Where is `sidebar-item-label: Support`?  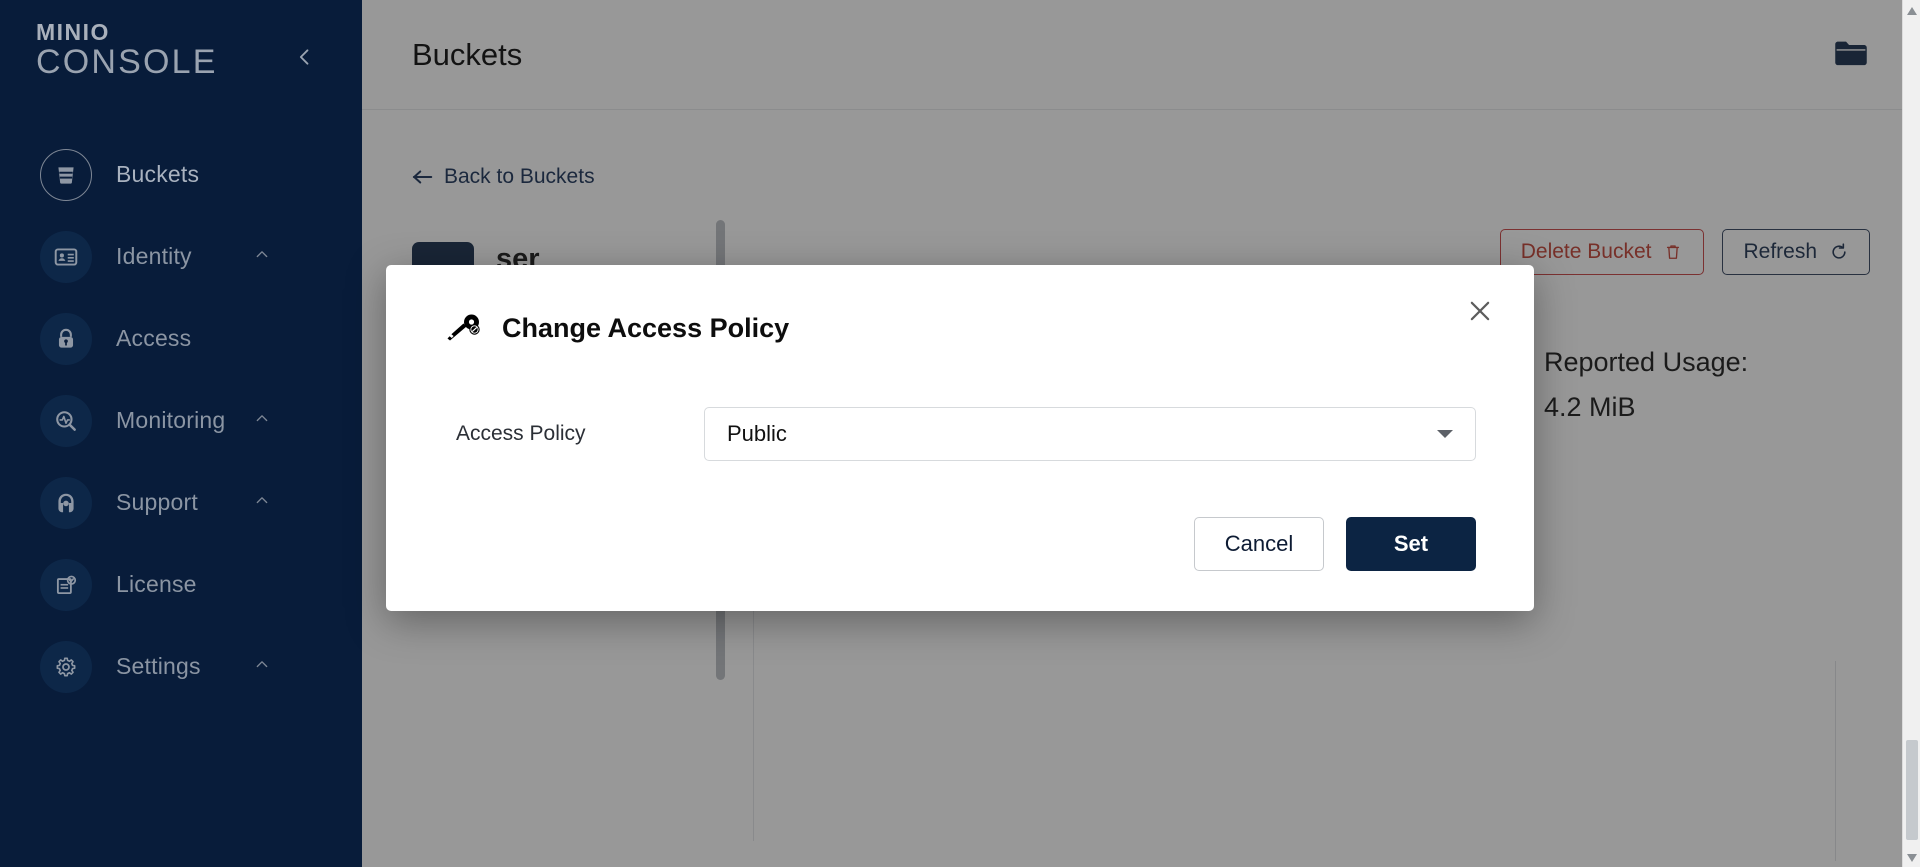 sidebar-item-label: Support is located at coordinates (157, 502).